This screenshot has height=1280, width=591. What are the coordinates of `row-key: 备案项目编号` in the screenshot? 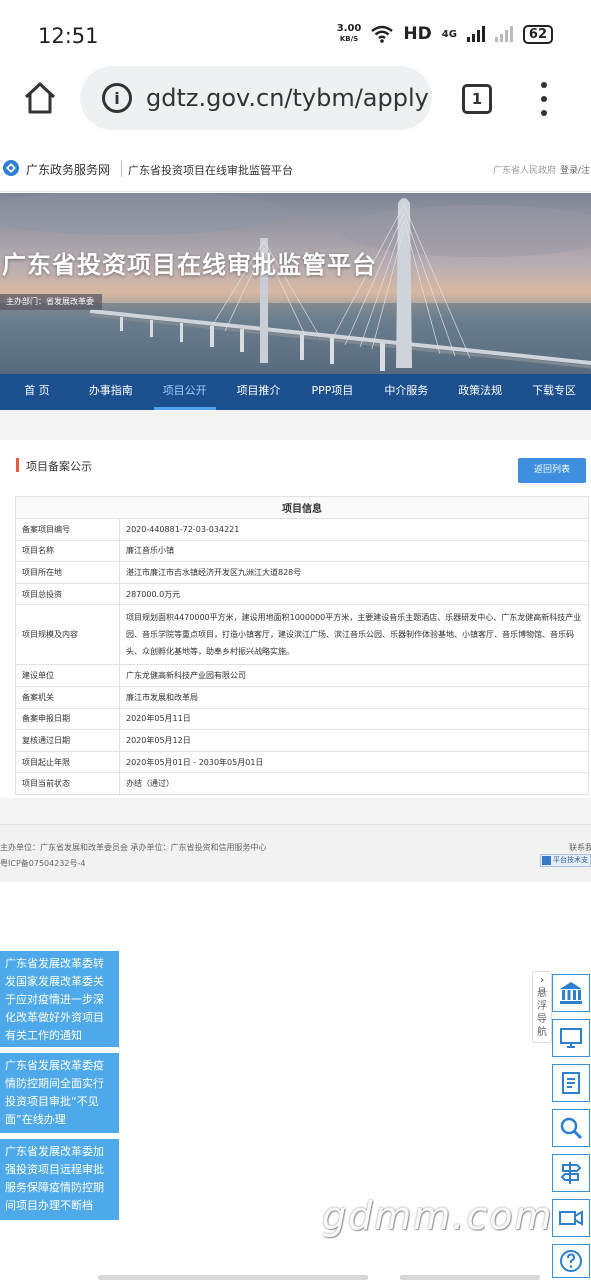 It's located at (67, 529).